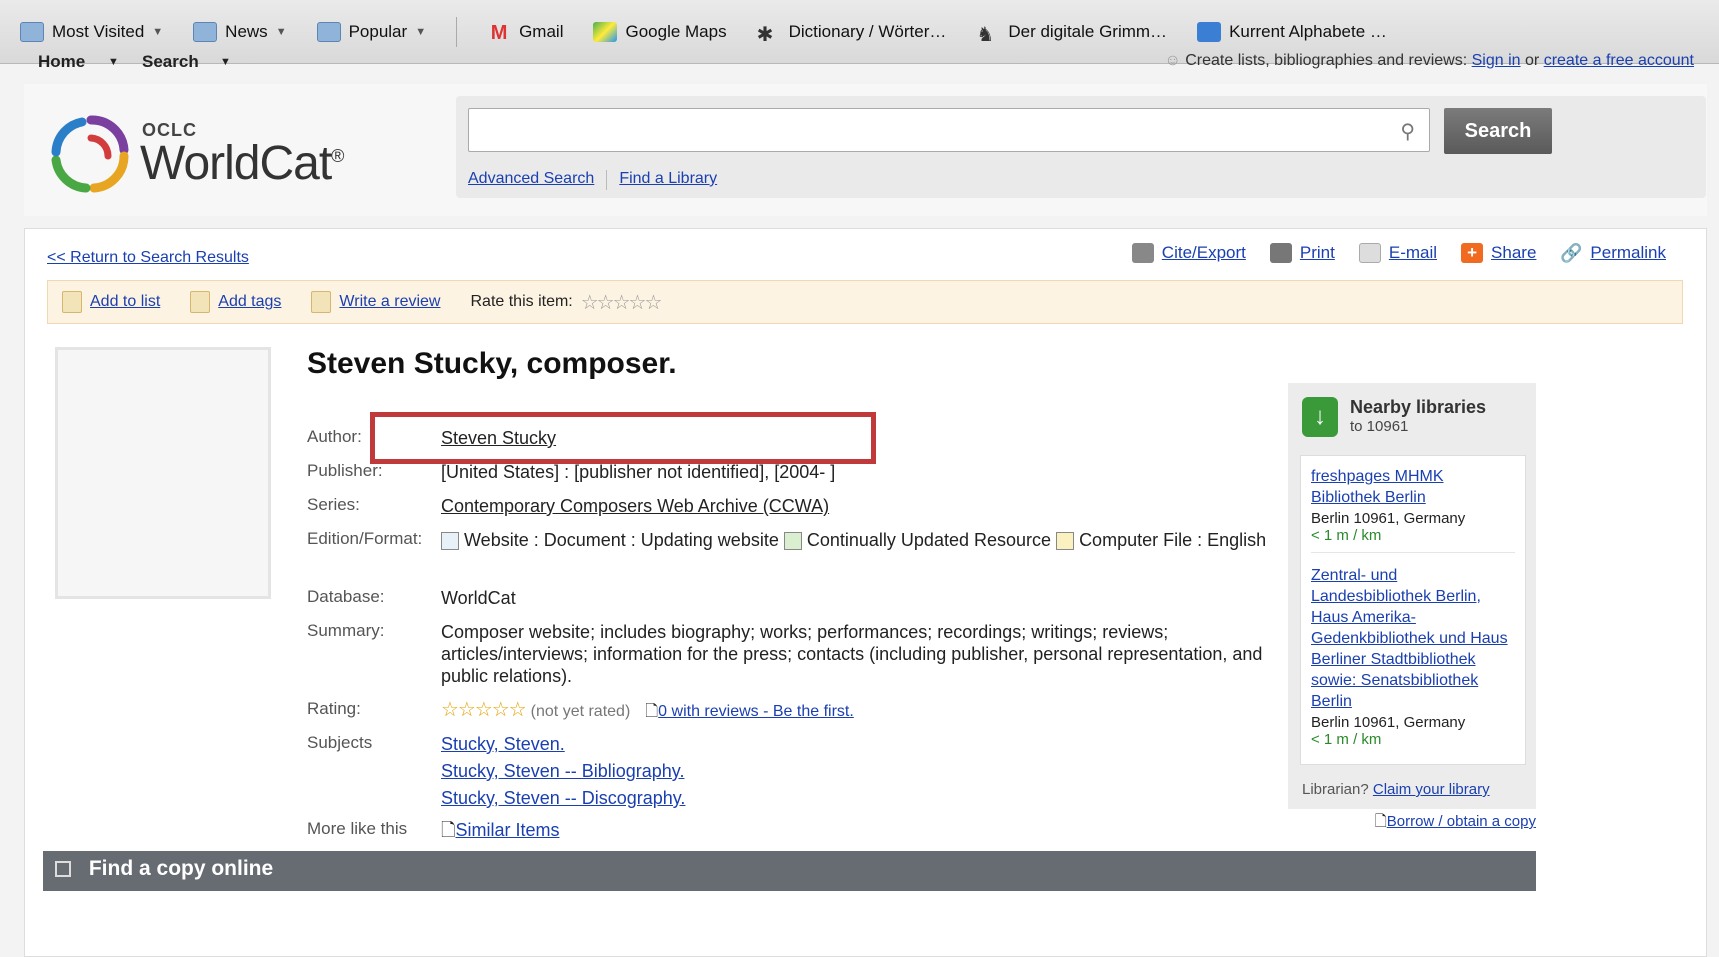  Describe the element at coordinates (1188, 253) in the screenshot. I see `cite-export-button: Cite/Export` at that location.